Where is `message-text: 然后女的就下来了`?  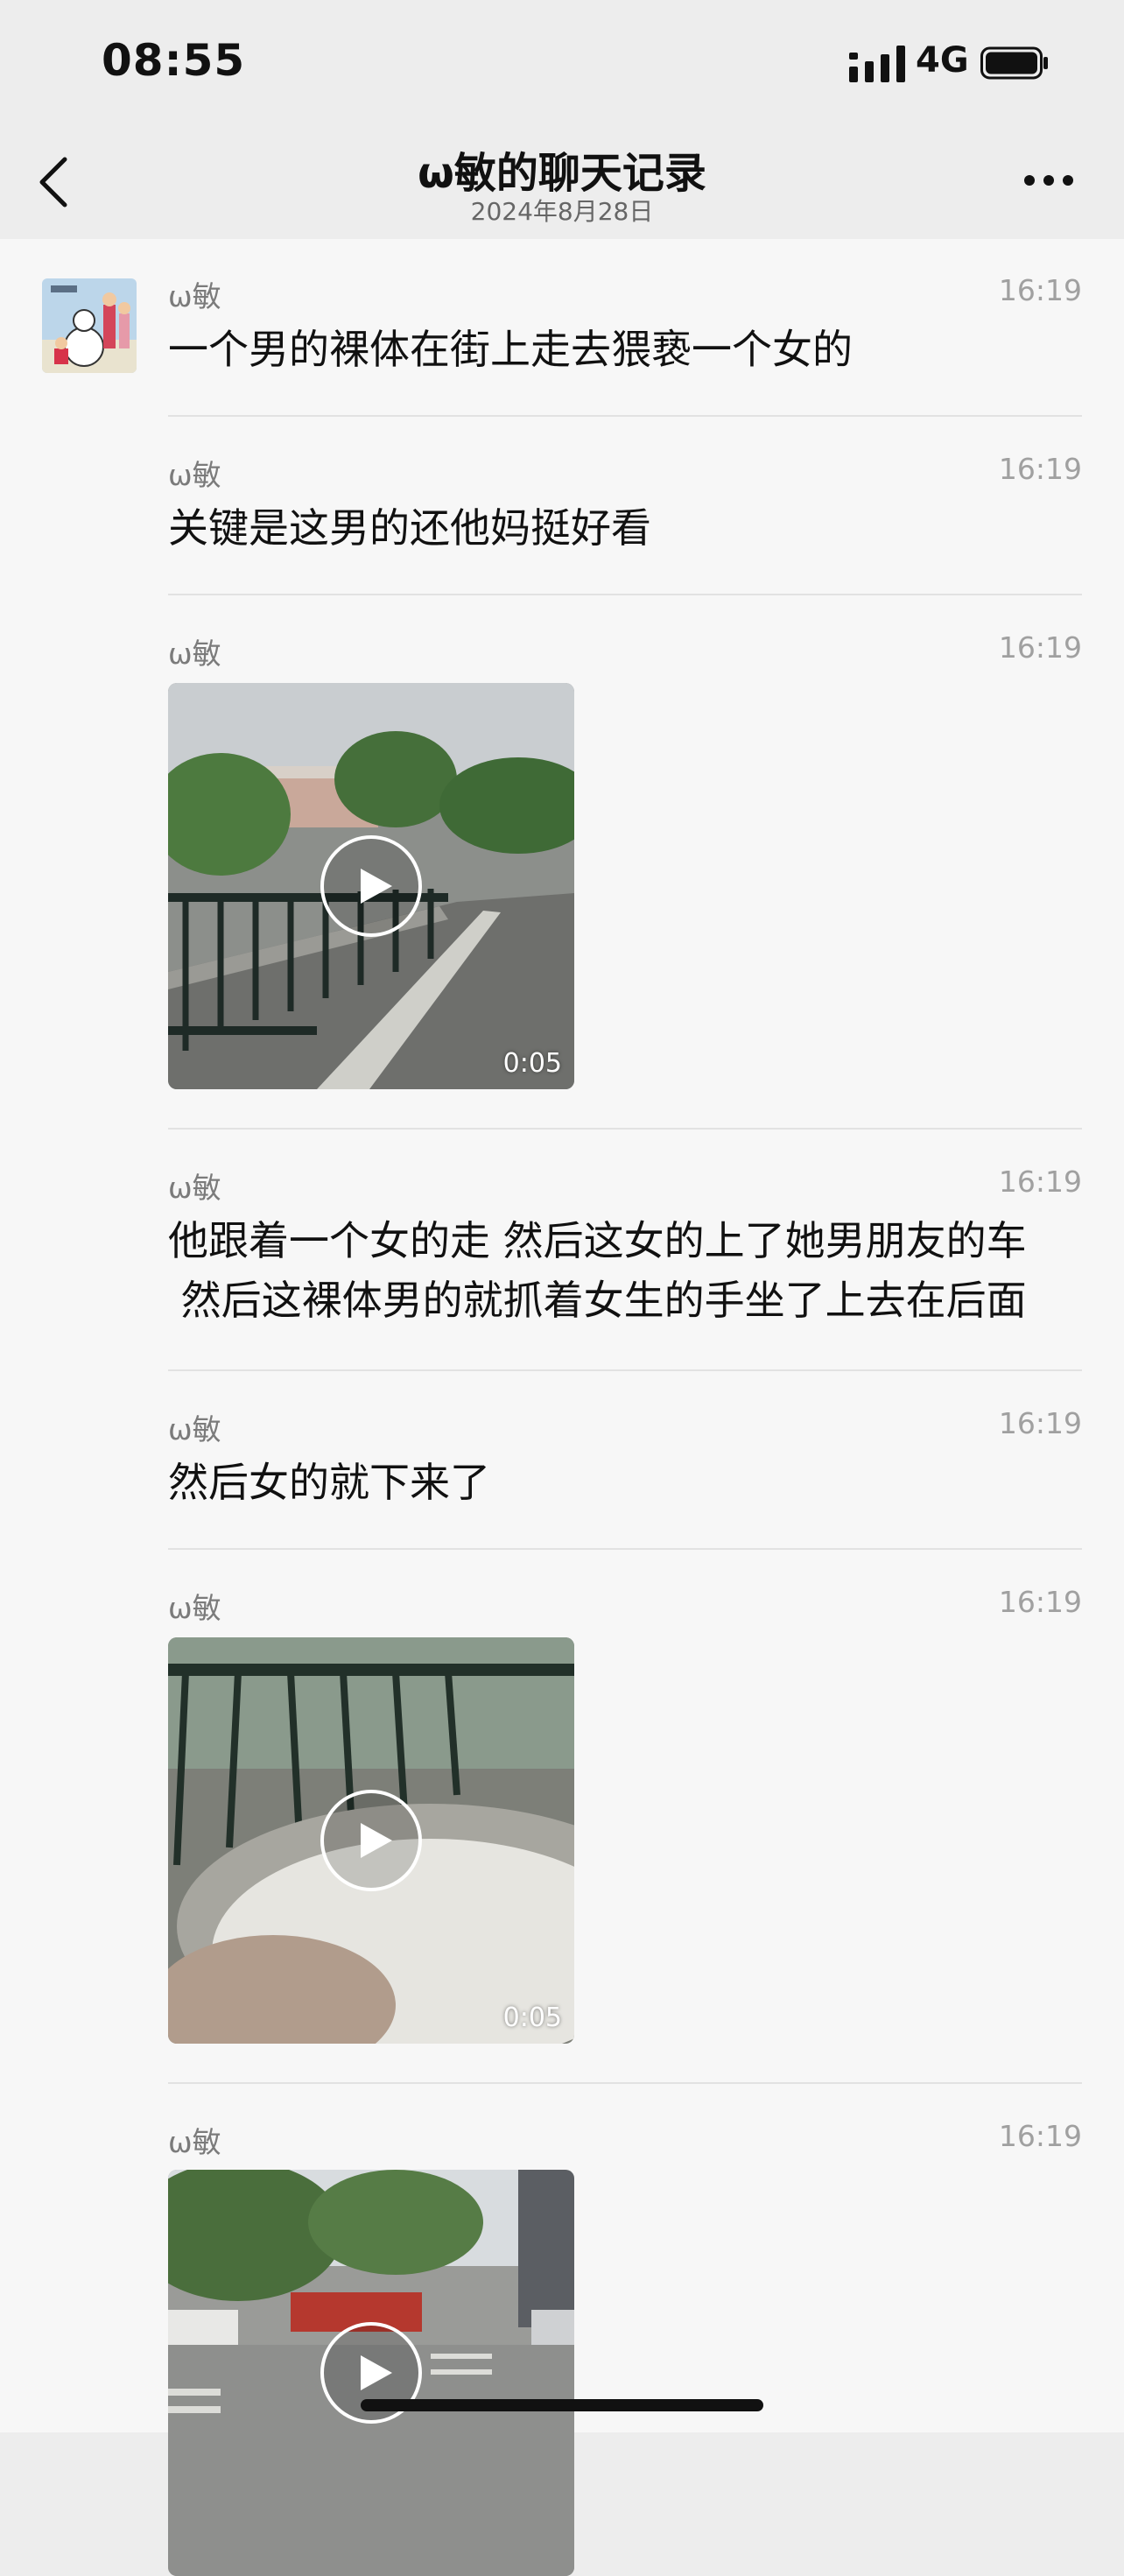 message-text: 然后女的就下来了 is located at coordinates (329, 1482).